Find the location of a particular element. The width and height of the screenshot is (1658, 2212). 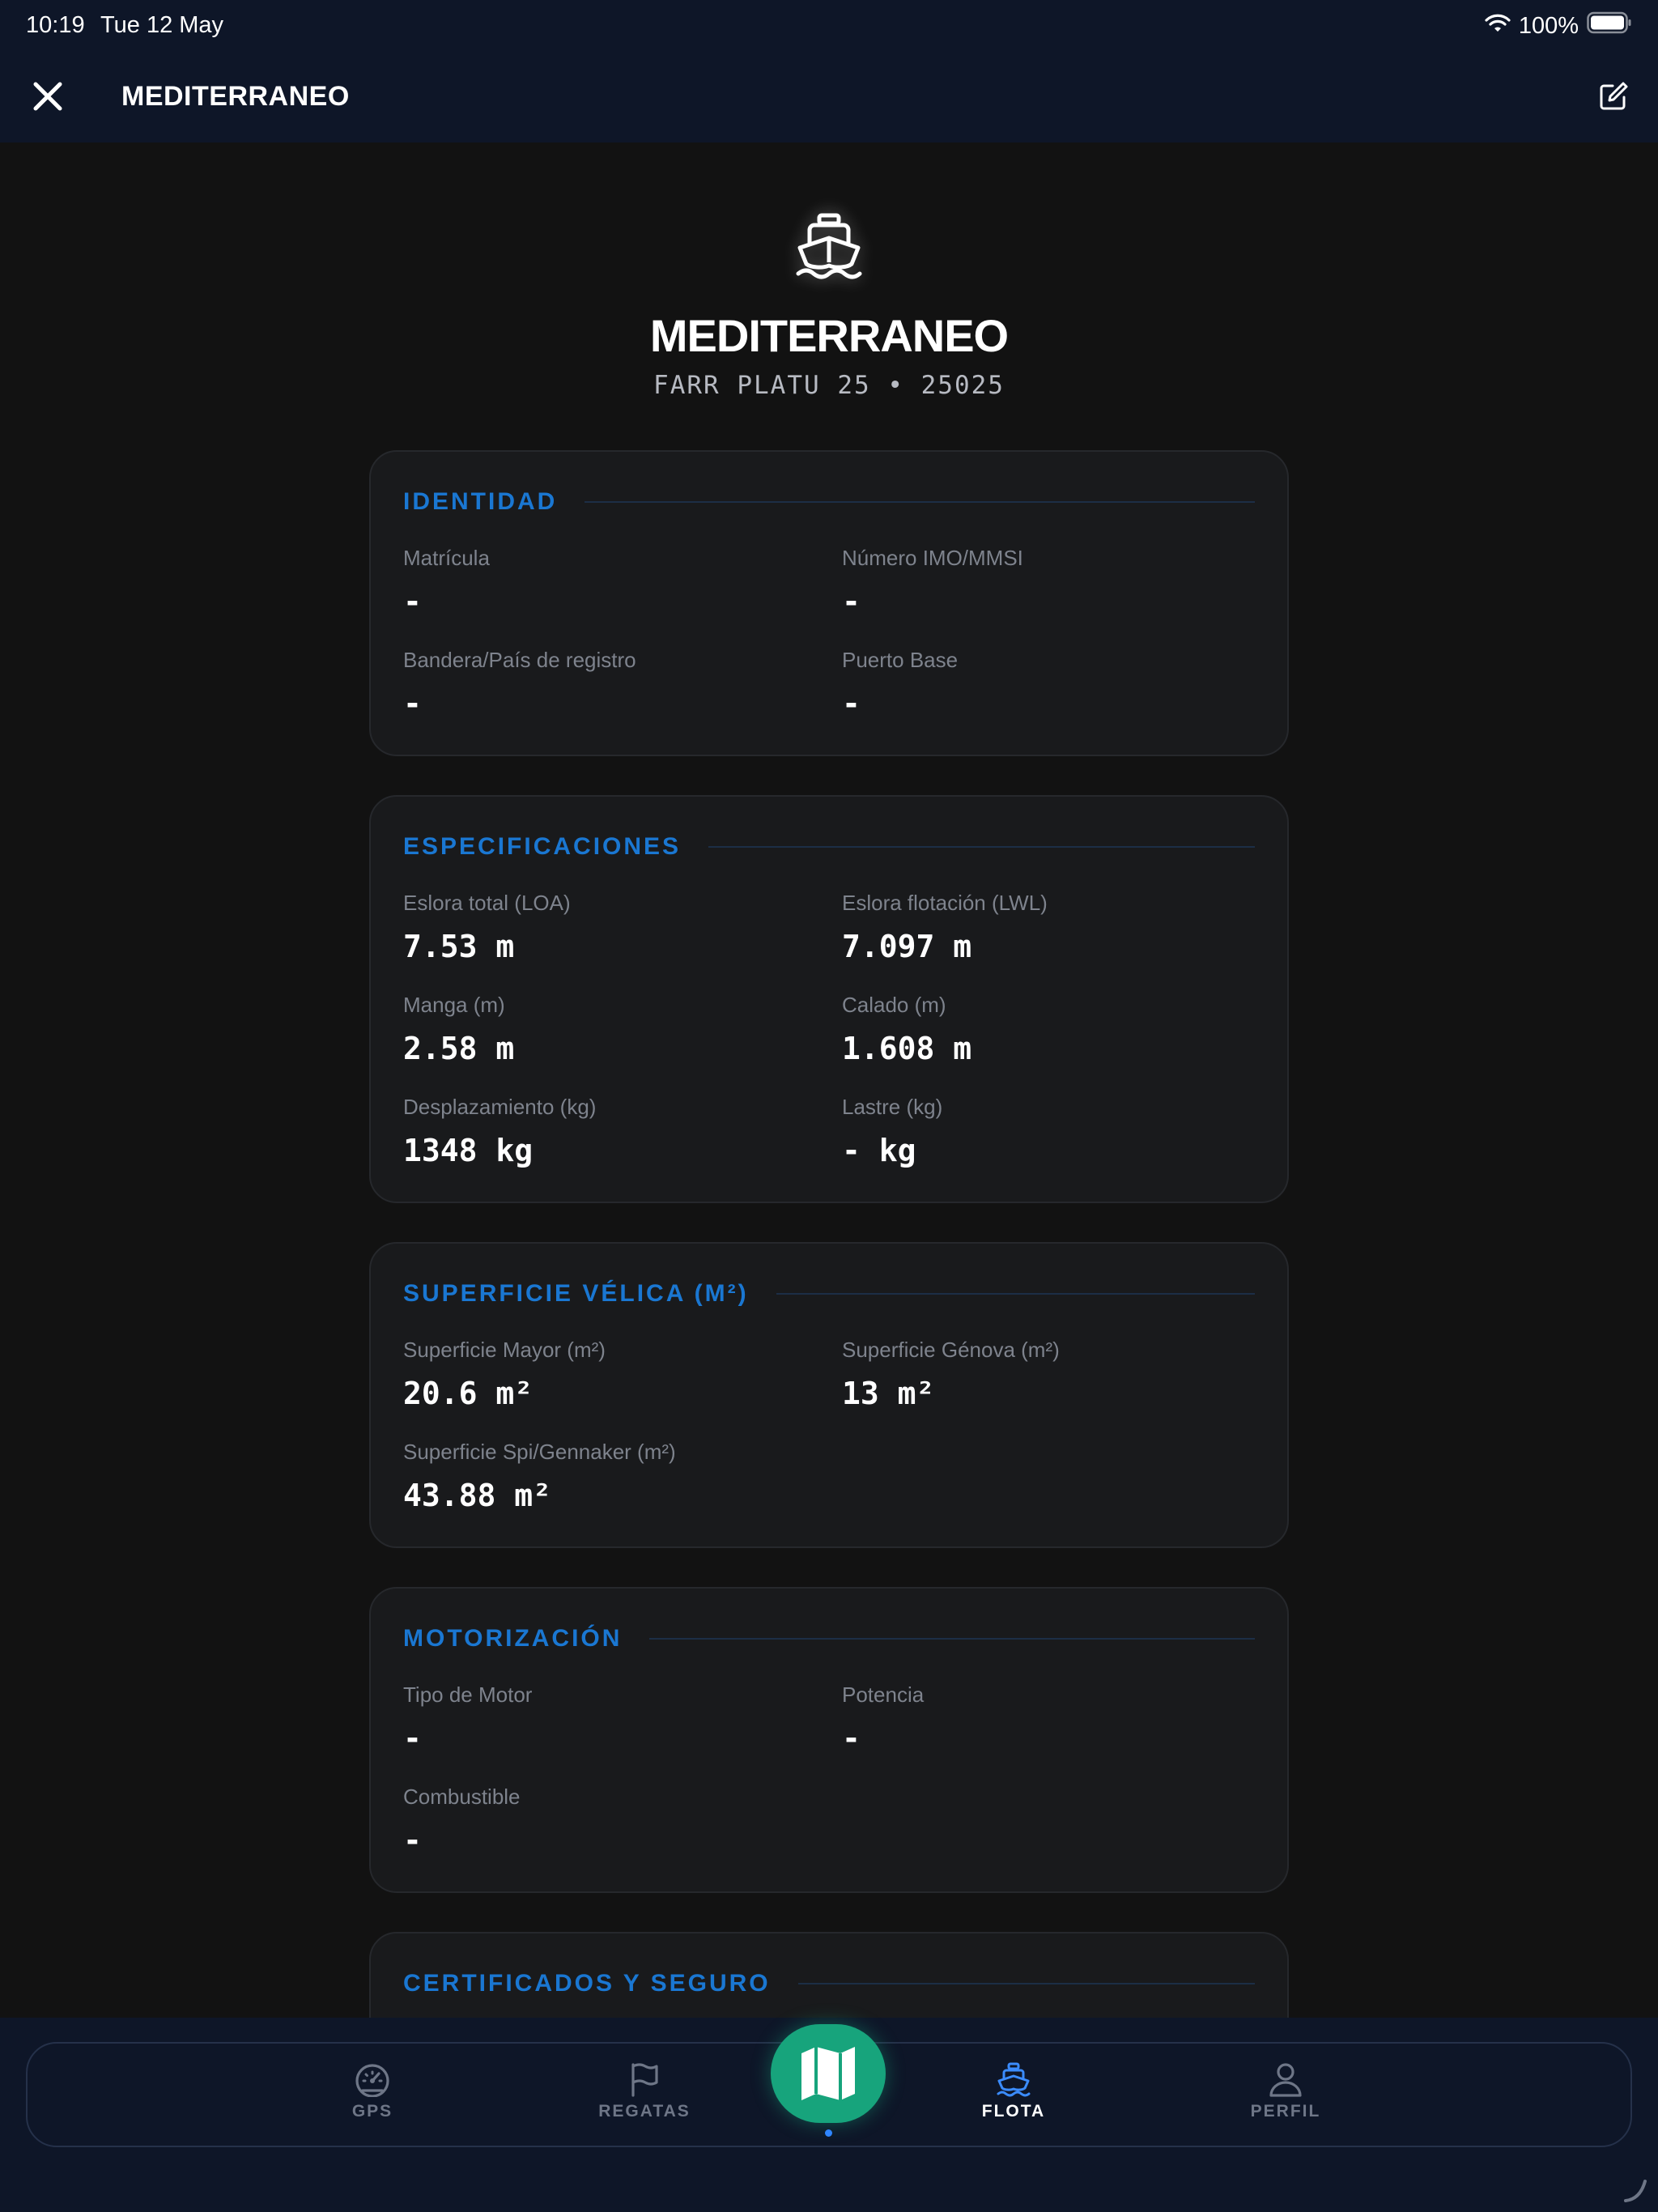

tab-gps: GPS is located at coordinates (372, 2091).